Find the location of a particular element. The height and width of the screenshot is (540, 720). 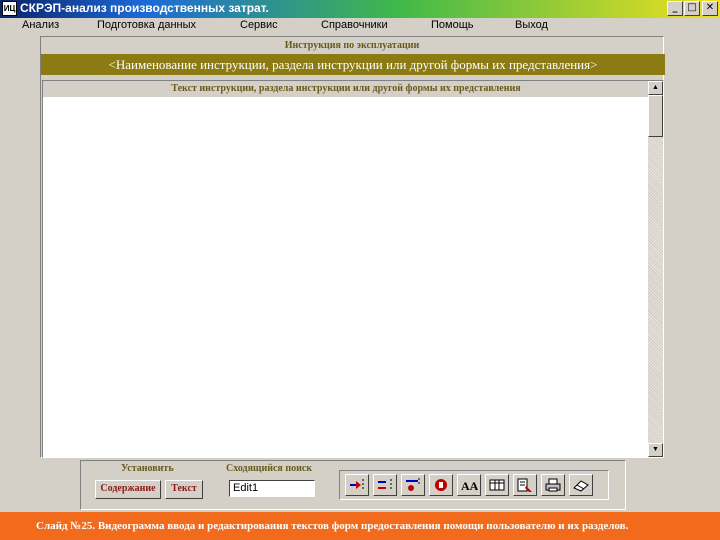

add-item-icon is located at coordinates (413, 484).